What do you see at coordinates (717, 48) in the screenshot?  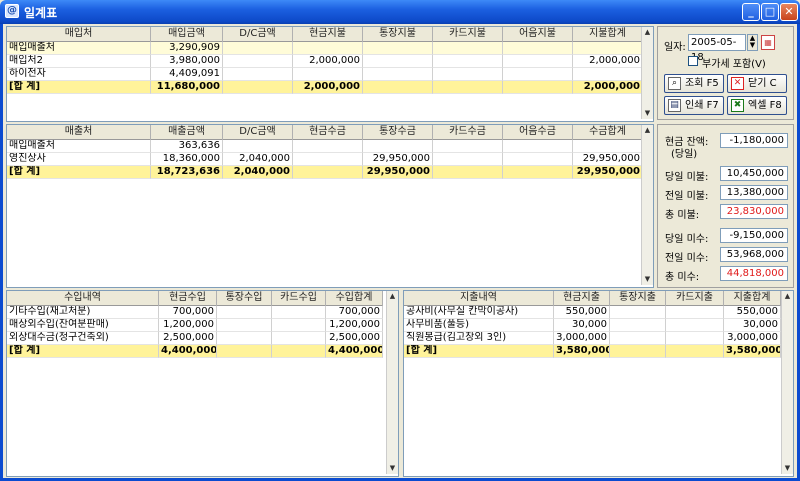 I see `date-input: 2005-05-18` at bounding box center [717, 48].